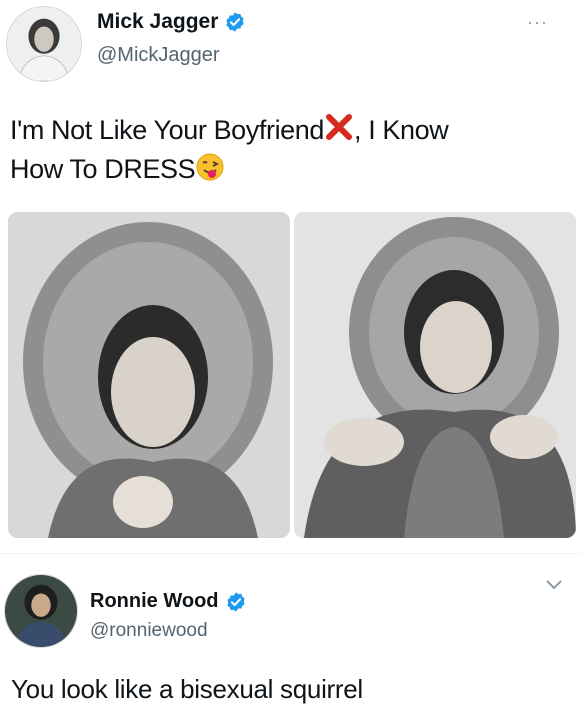 The image size is (580, 713). I want to click on winking-tongue-emoji-icon, so click(210, 171).